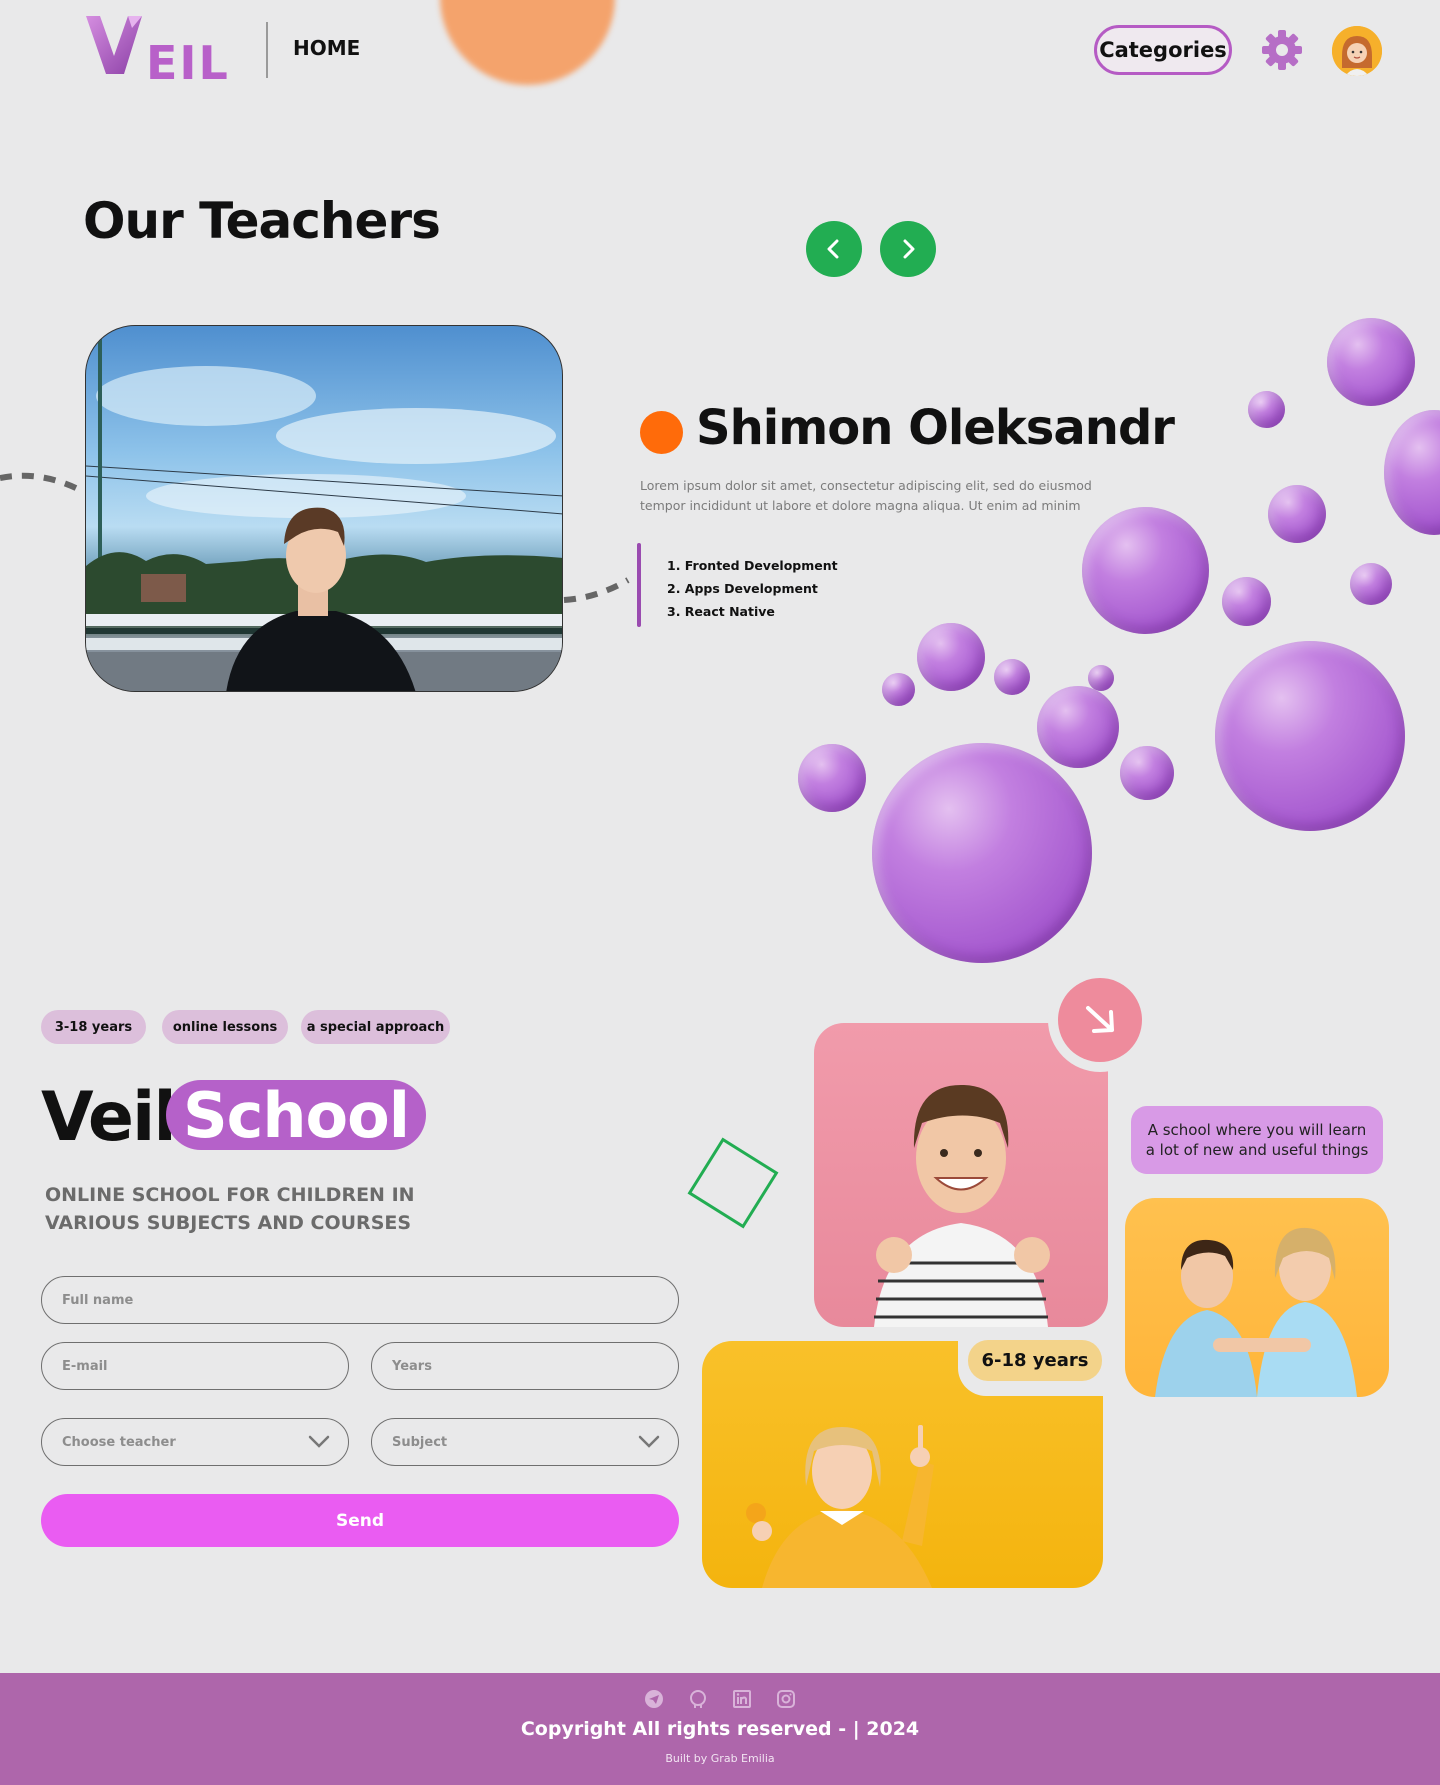  I want to click on teacher-photo, so click(324, 508).